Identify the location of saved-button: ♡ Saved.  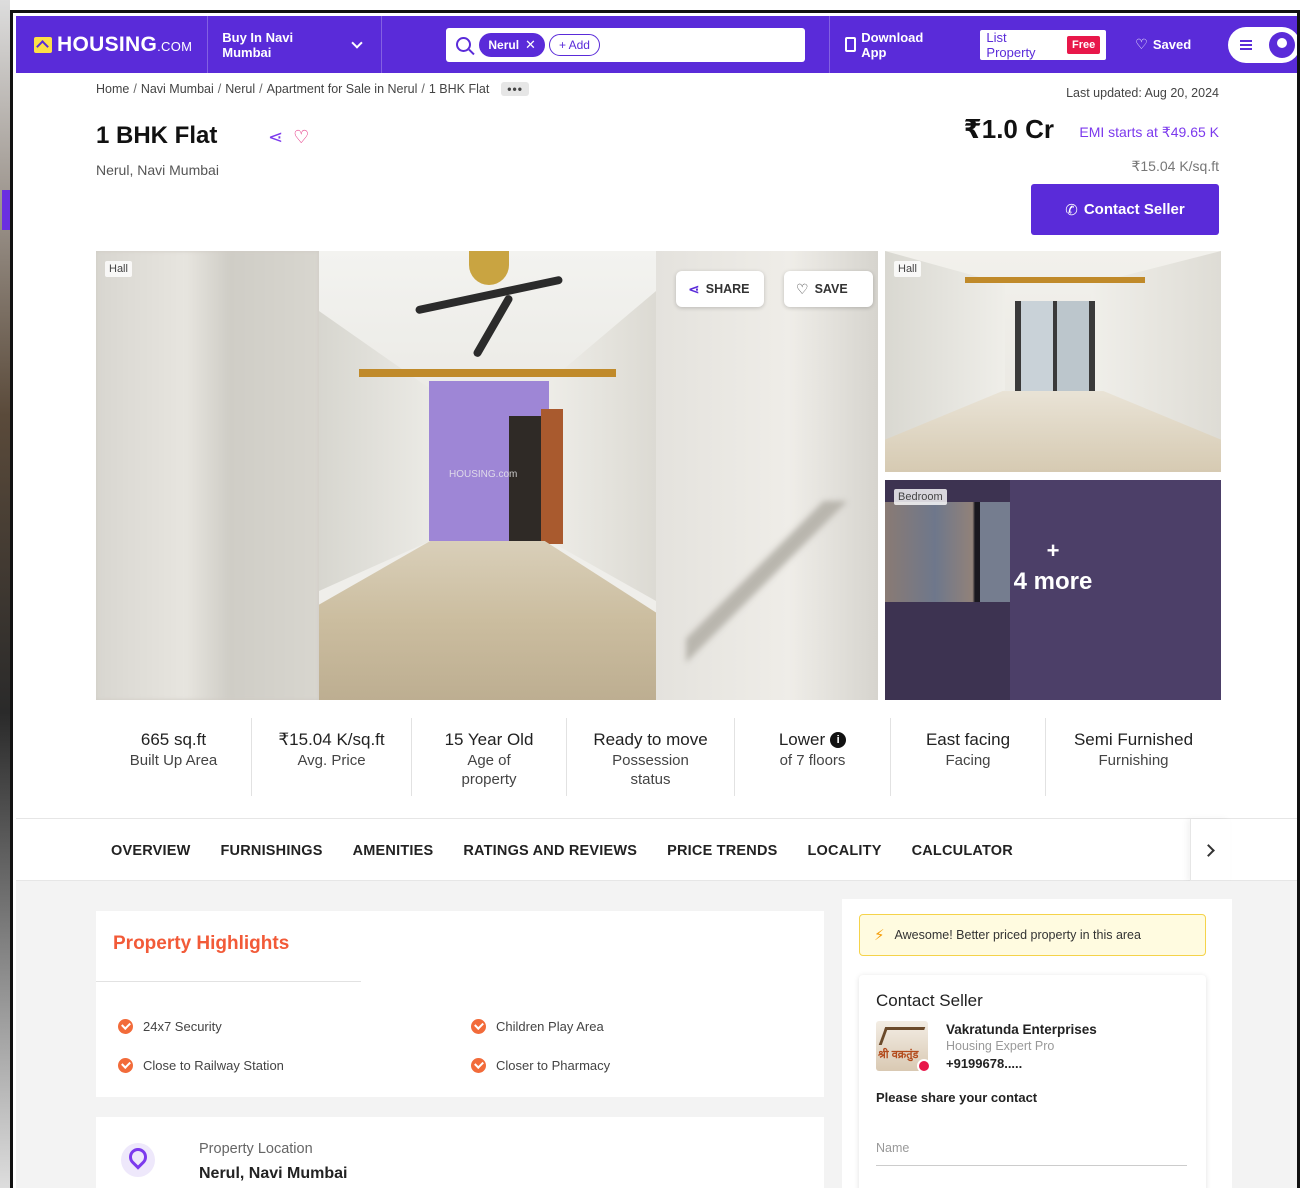
(1163, 44).